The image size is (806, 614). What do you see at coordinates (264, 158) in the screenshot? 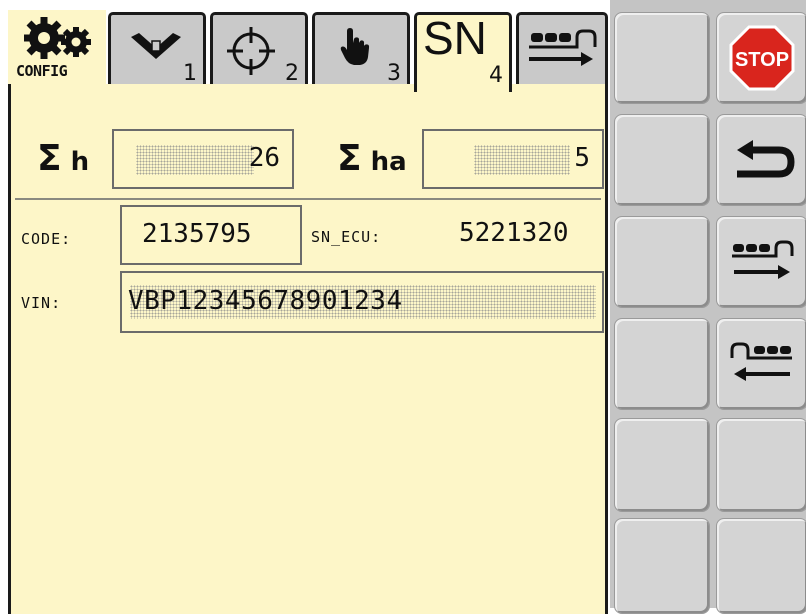
I see `hours-total-value: 26` at bounding box center [264, 158].